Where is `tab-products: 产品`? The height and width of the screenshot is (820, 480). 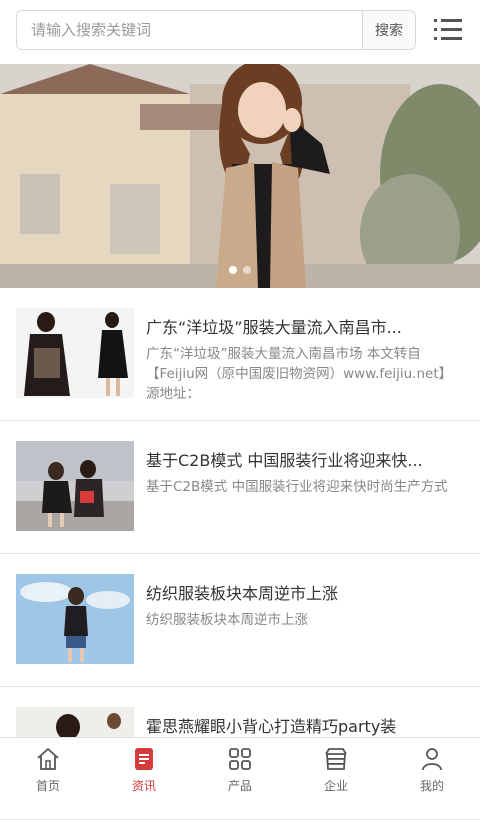 tab-products: 产品 is located at coordinates (240, 769).